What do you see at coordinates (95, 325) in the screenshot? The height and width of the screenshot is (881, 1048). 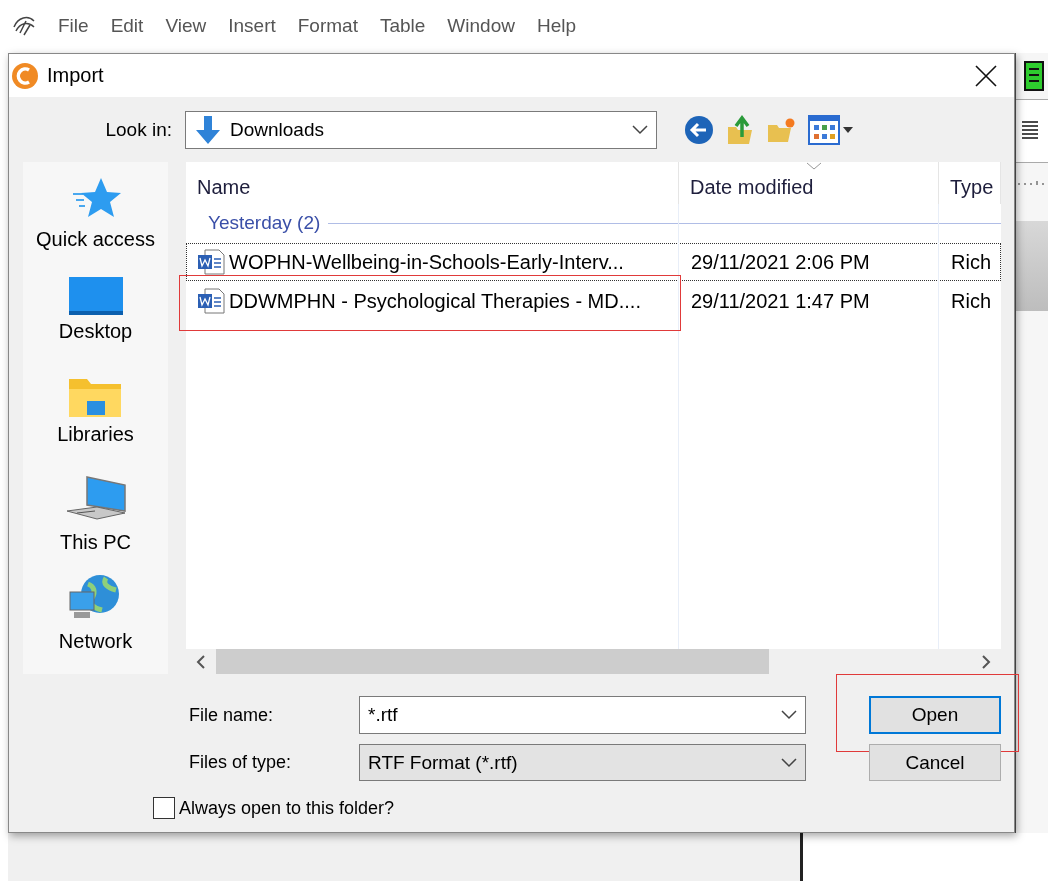 I see `place-item: Desktop` at bounding box center [95, 325].